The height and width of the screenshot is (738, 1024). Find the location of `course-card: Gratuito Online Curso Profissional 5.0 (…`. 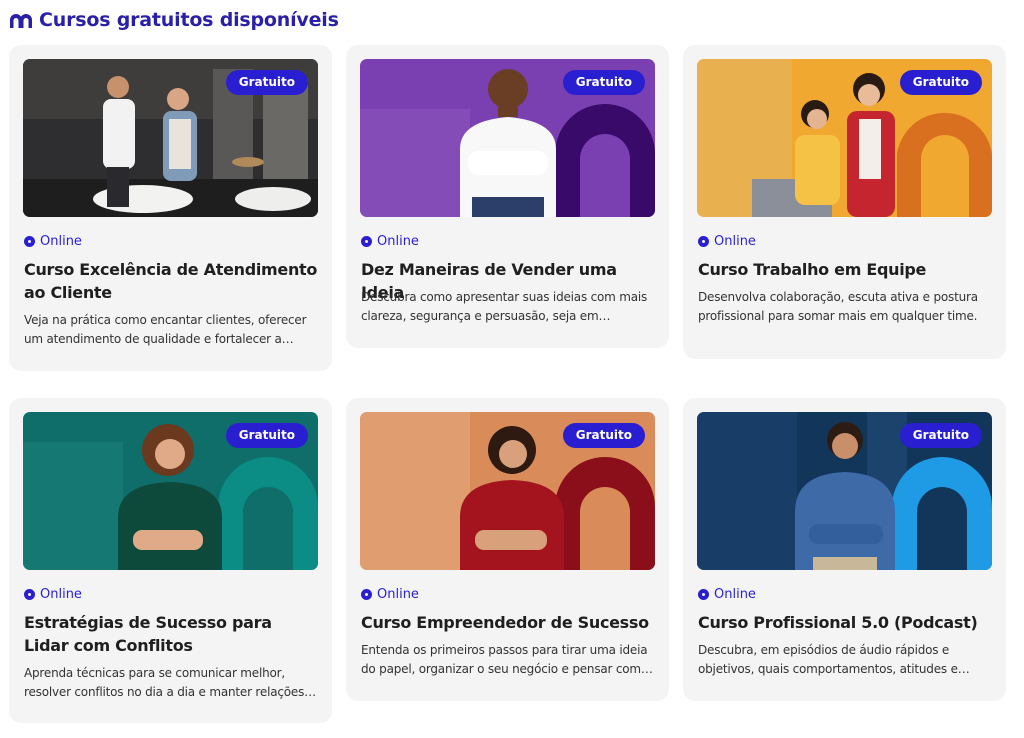

course-card: Gratuito Online Curso Profissional 5.0 (… is located at coordinates (844, 549).